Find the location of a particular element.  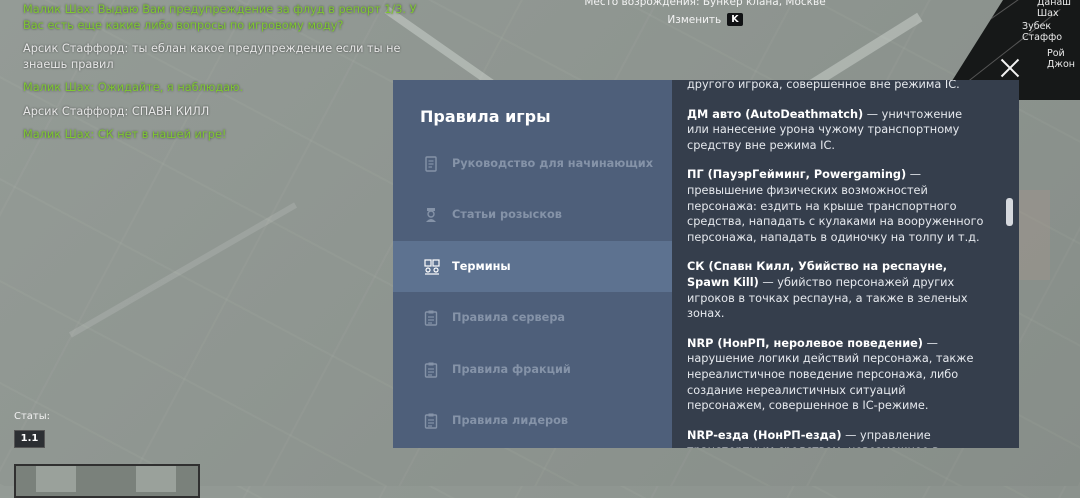

stats-badge: 1.1 is located at coordinates (29, 439).